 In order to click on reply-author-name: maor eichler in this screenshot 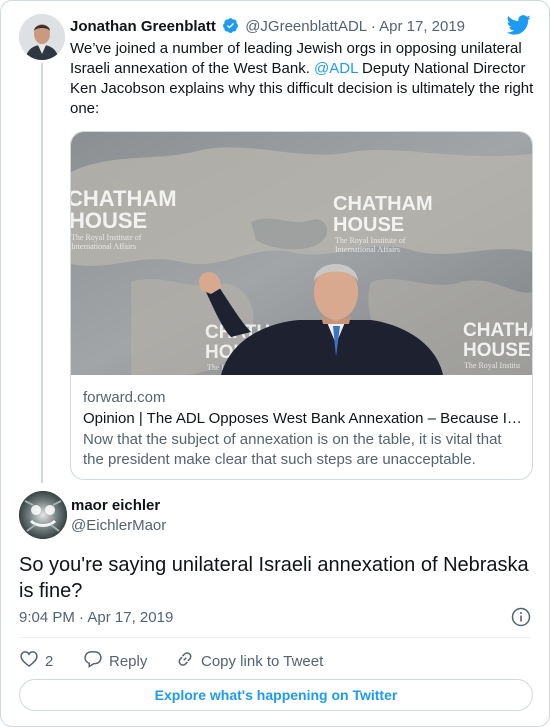, I will do `click(115, 505)`.